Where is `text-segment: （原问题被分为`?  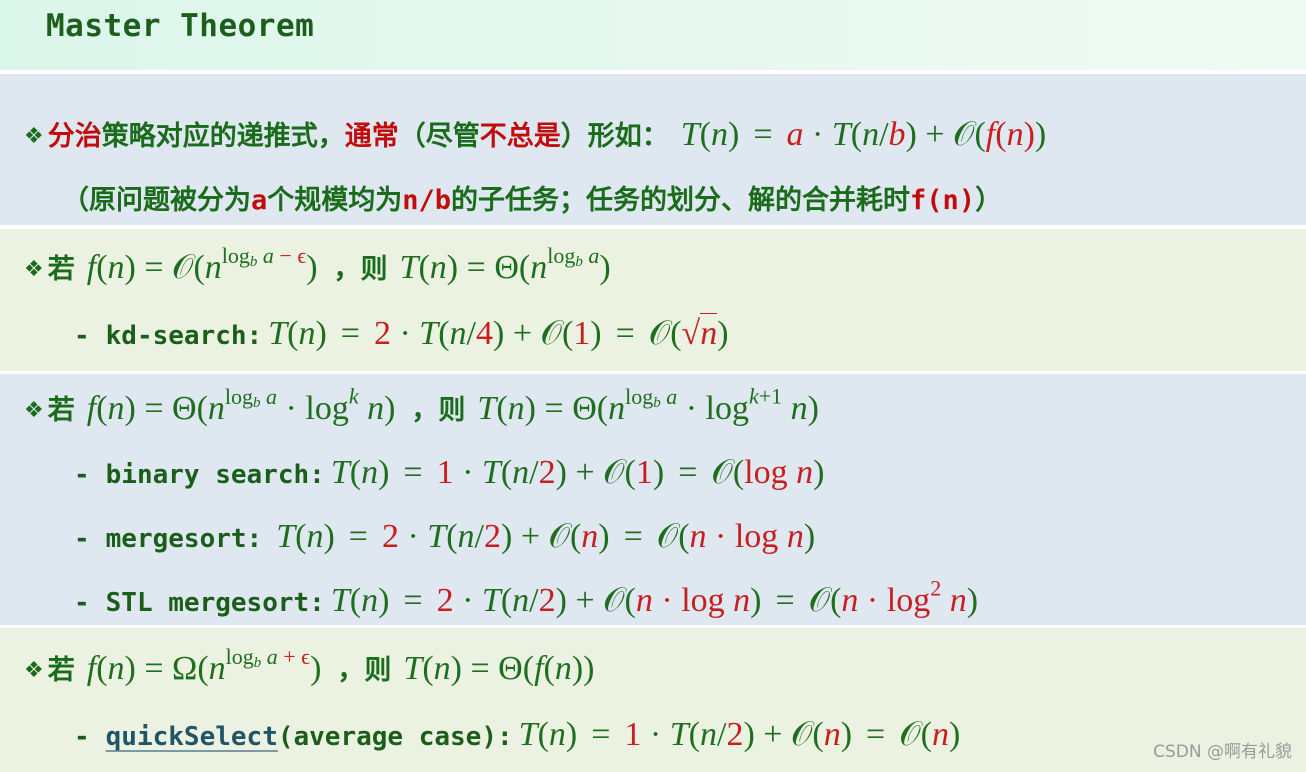 text-segment: （原问题被分为 is located at coordinates (156, 200).